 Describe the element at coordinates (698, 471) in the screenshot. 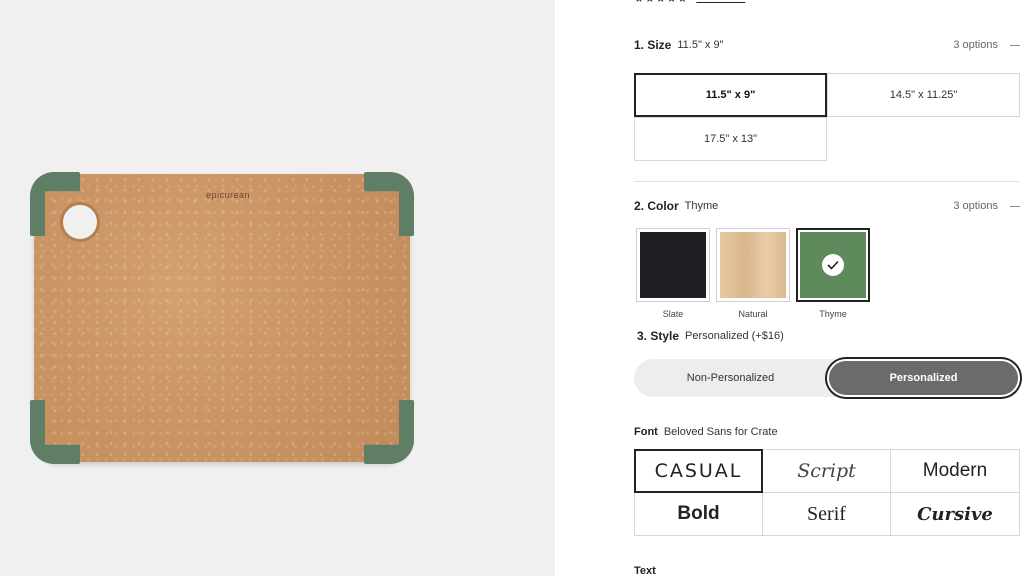

I see `font-choice-casual: CASUAL` at that location.